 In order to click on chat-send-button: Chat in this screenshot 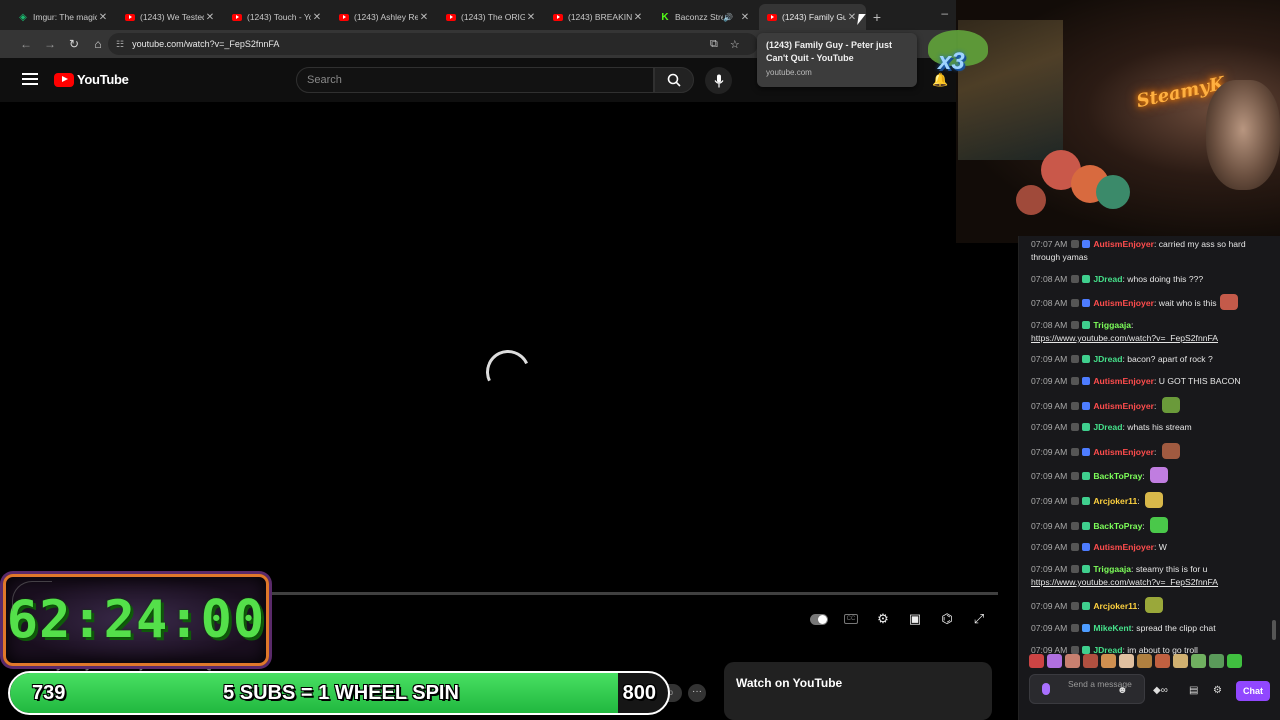, I will do `click(1253, 691)`.